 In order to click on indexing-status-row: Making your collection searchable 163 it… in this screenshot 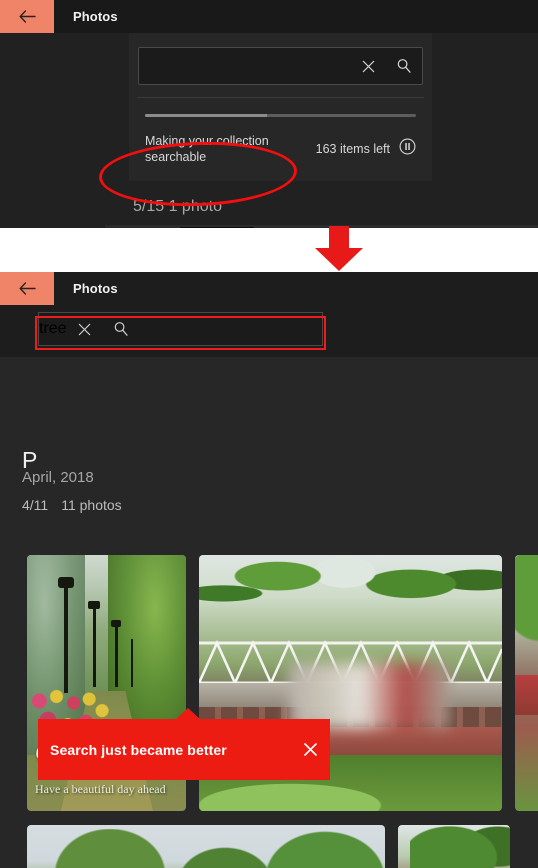, I will do `click(280, 149)`.